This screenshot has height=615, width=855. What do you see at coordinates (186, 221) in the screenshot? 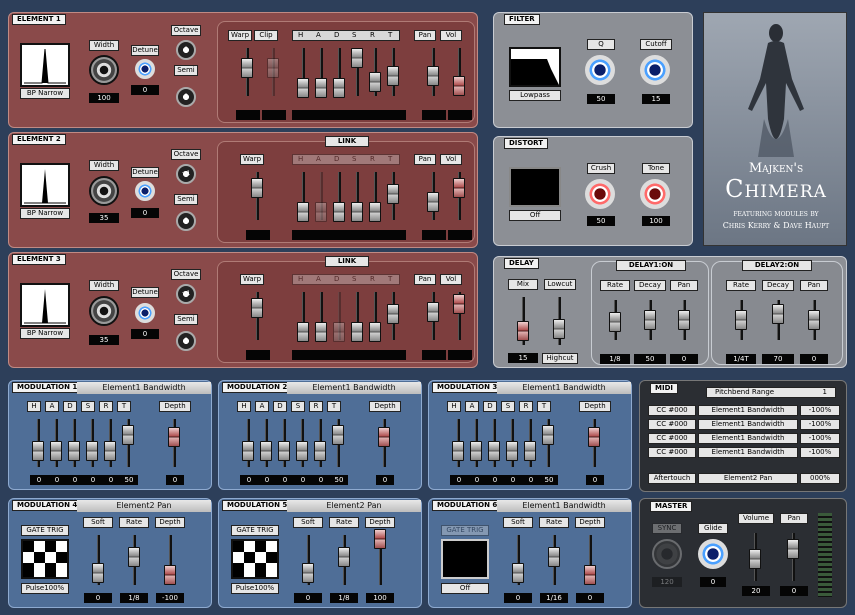
I see `element2-semi-knob: 0` at bounding box center [186, 221].